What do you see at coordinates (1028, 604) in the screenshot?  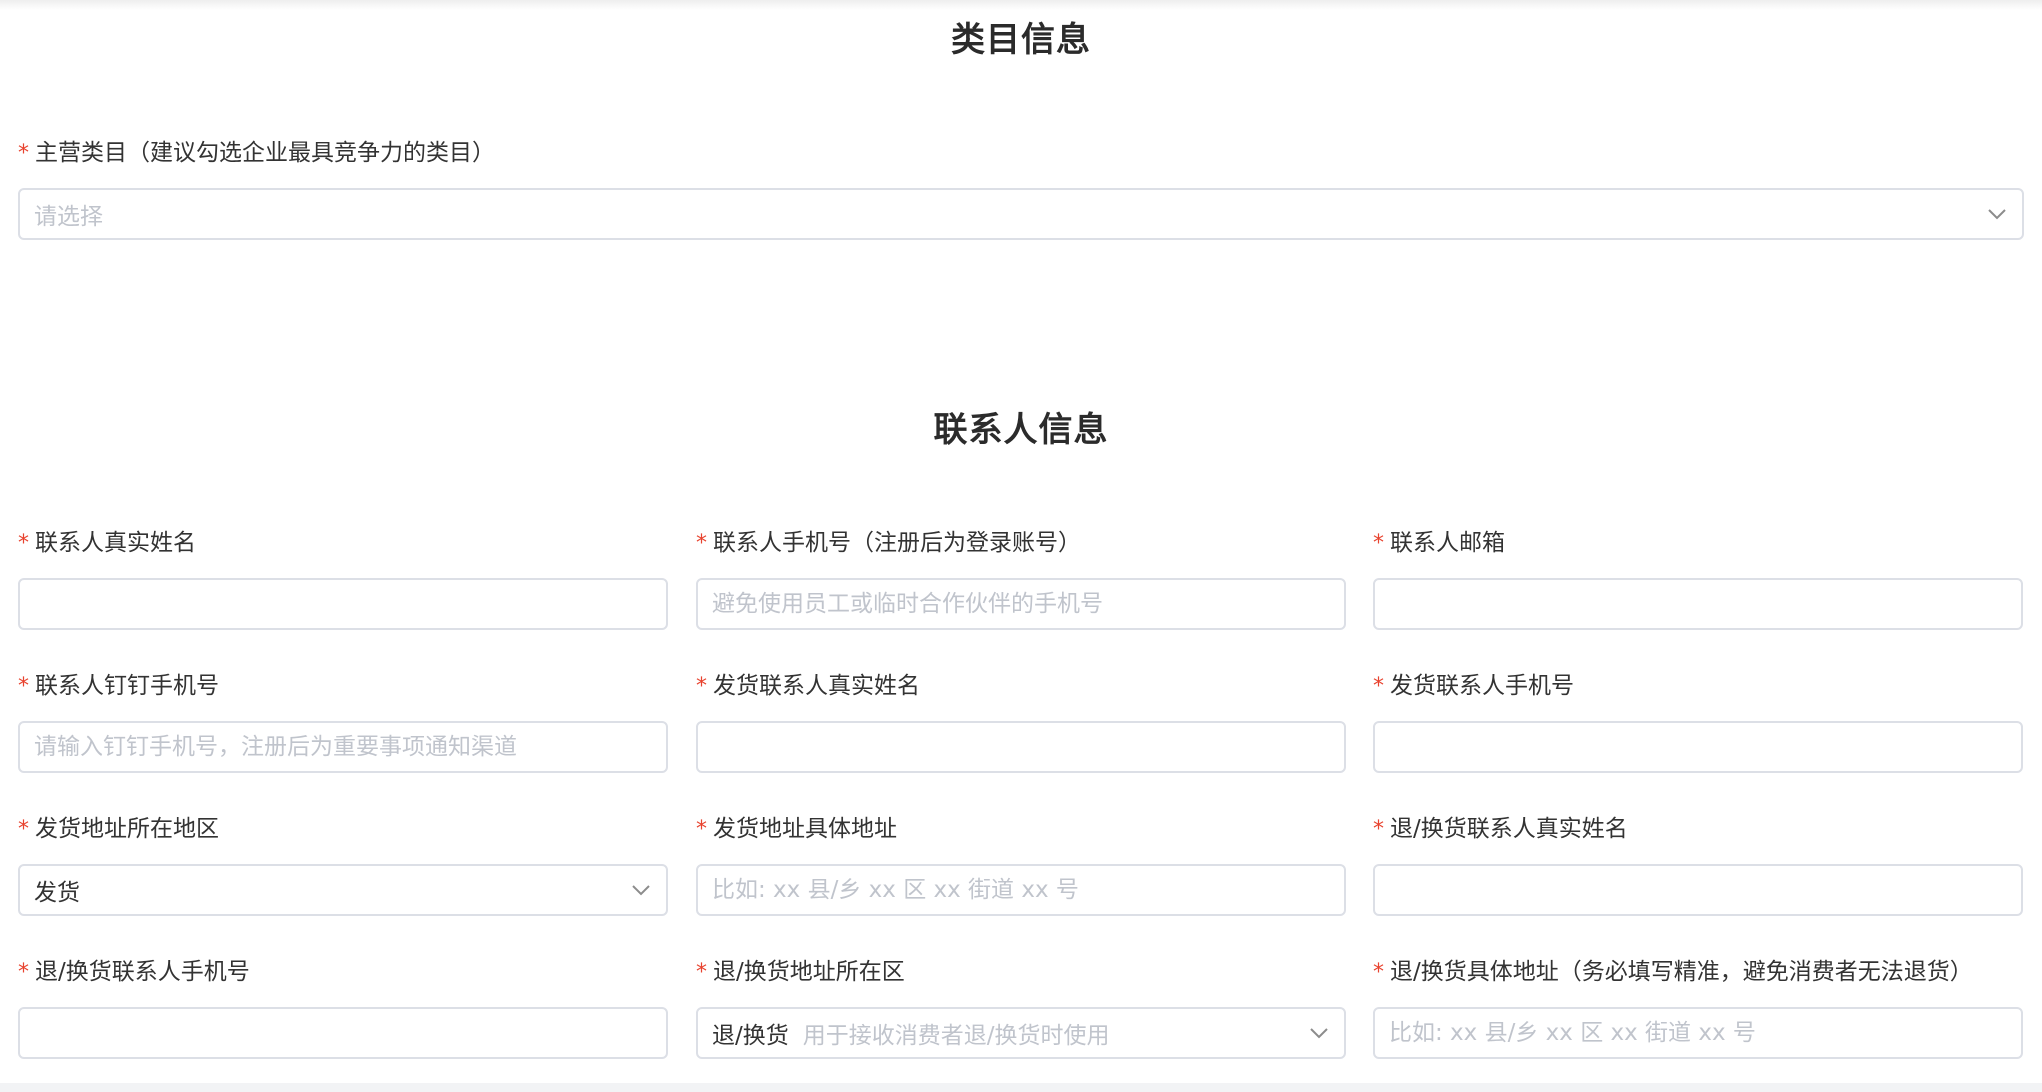 I see `contact-phone-input` at bounding box center [1028, 604].